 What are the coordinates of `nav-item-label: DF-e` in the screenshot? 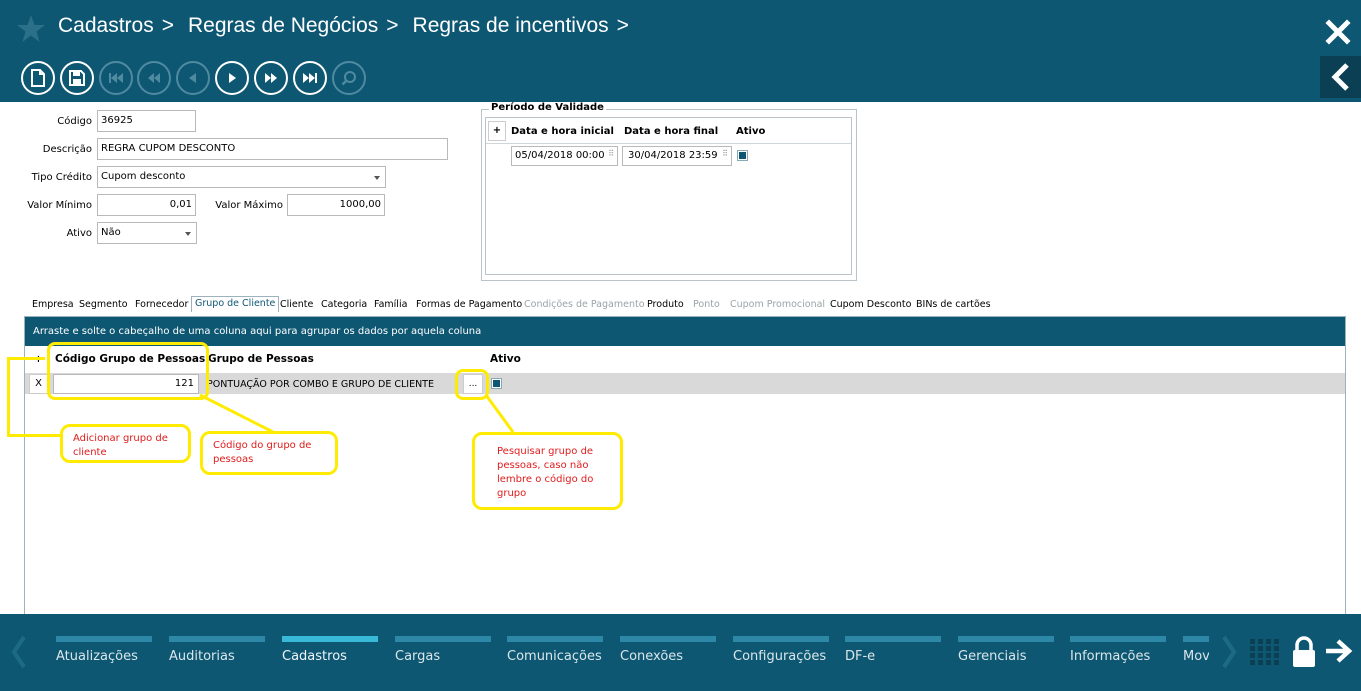 It's located at (860, 656).